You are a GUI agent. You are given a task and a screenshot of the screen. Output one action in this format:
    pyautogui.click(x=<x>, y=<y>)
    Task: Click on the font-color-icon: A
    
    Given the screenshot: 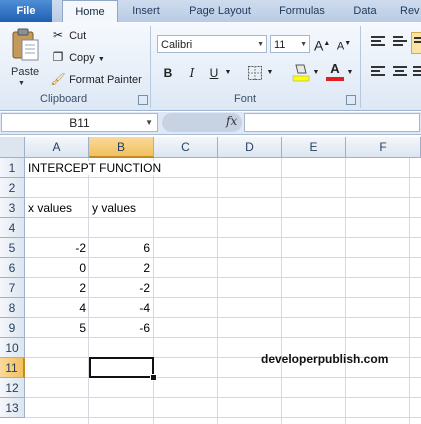 What is the action you would take?
    pyautogui.click(x=335, y=68)
    